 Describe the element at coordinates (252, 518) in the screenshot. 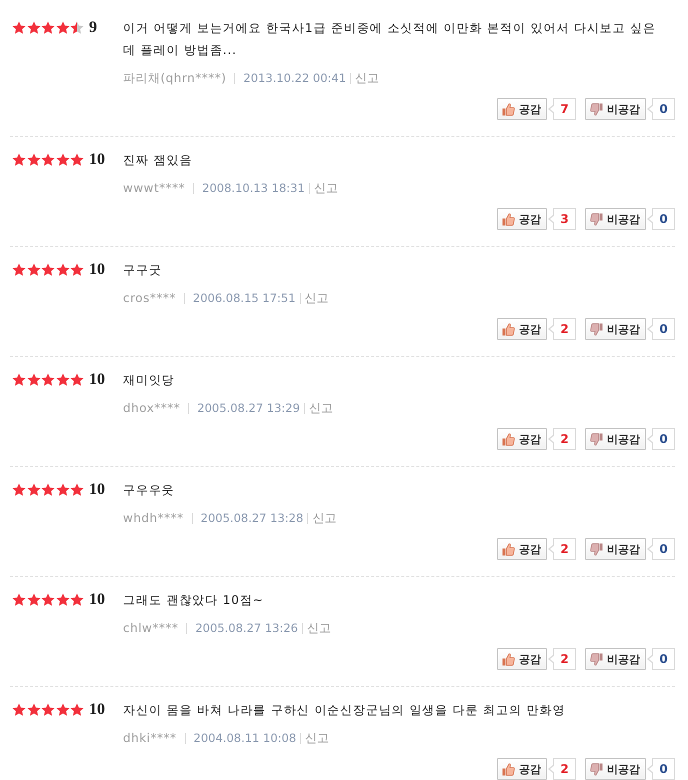

I see `post-date: 2005.08.27 13:28` at that location.